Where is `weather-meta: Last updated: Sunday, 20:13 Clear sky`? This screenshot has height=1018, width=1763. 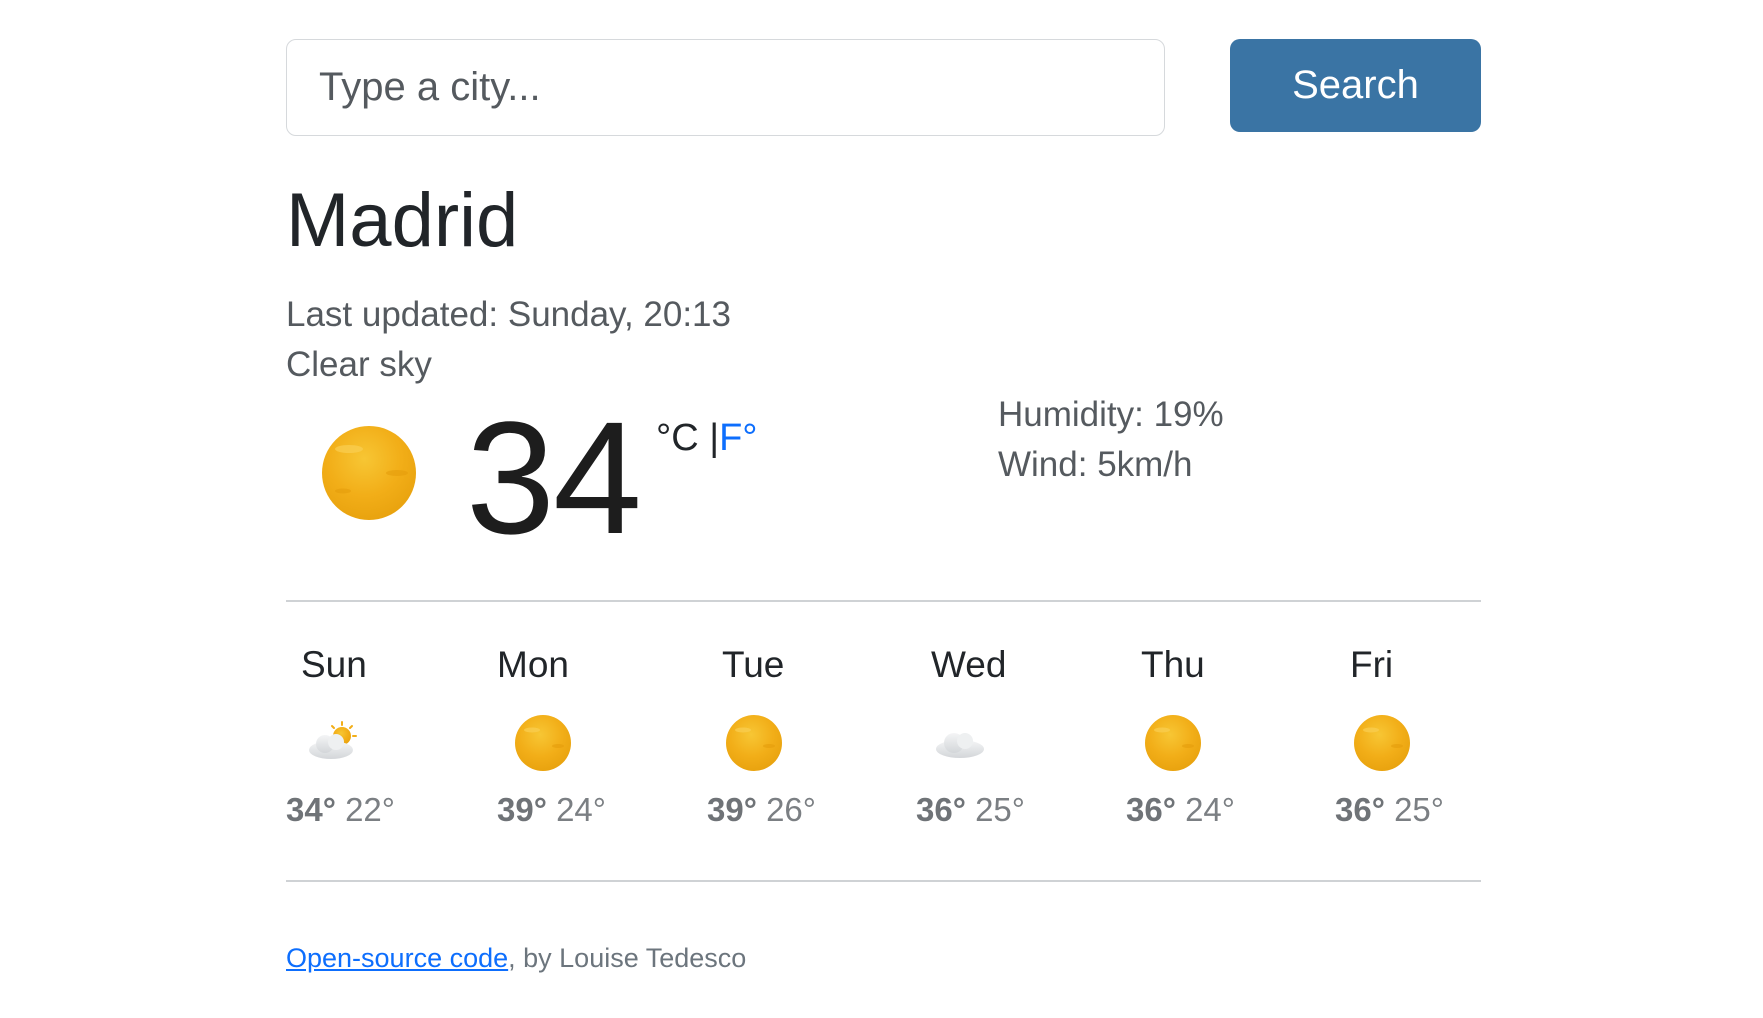 weather-meta: Last updated: Sunday, 20:13 Clear sky is located at coordinates (508, 340).